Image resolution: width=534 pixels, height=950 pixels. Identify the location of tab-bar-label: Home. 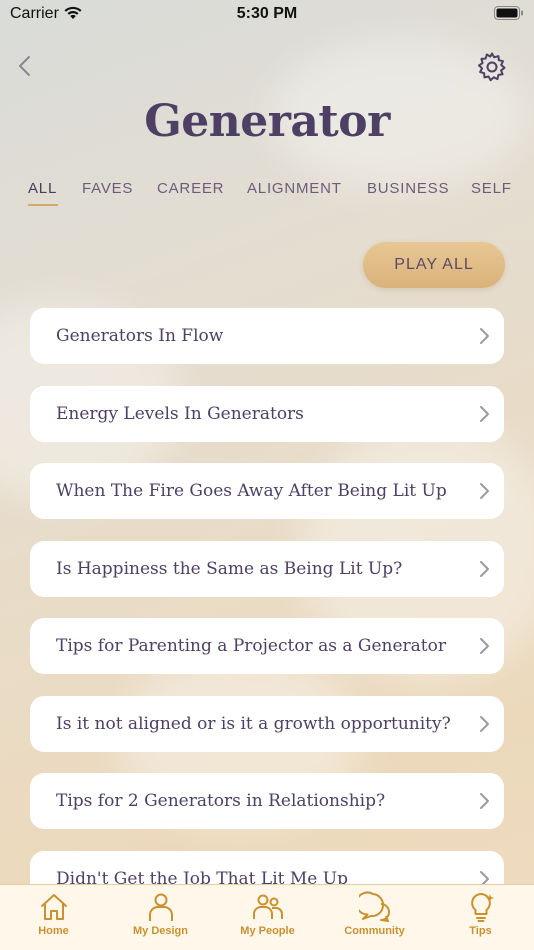
(53, 931).